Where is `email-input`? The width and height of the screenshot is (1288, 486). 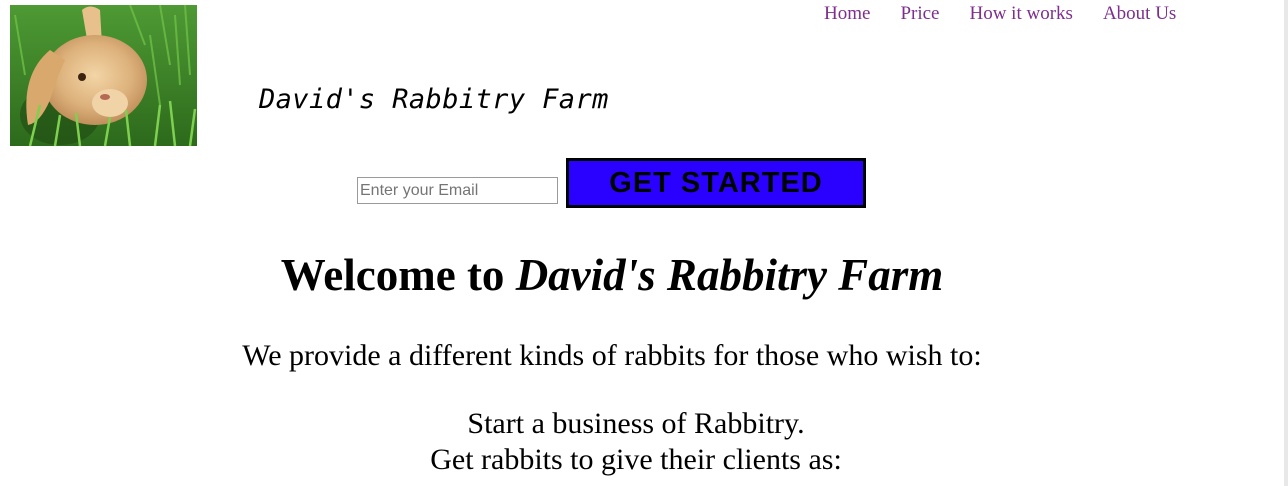
email-input is located at coordinates (457, 190).